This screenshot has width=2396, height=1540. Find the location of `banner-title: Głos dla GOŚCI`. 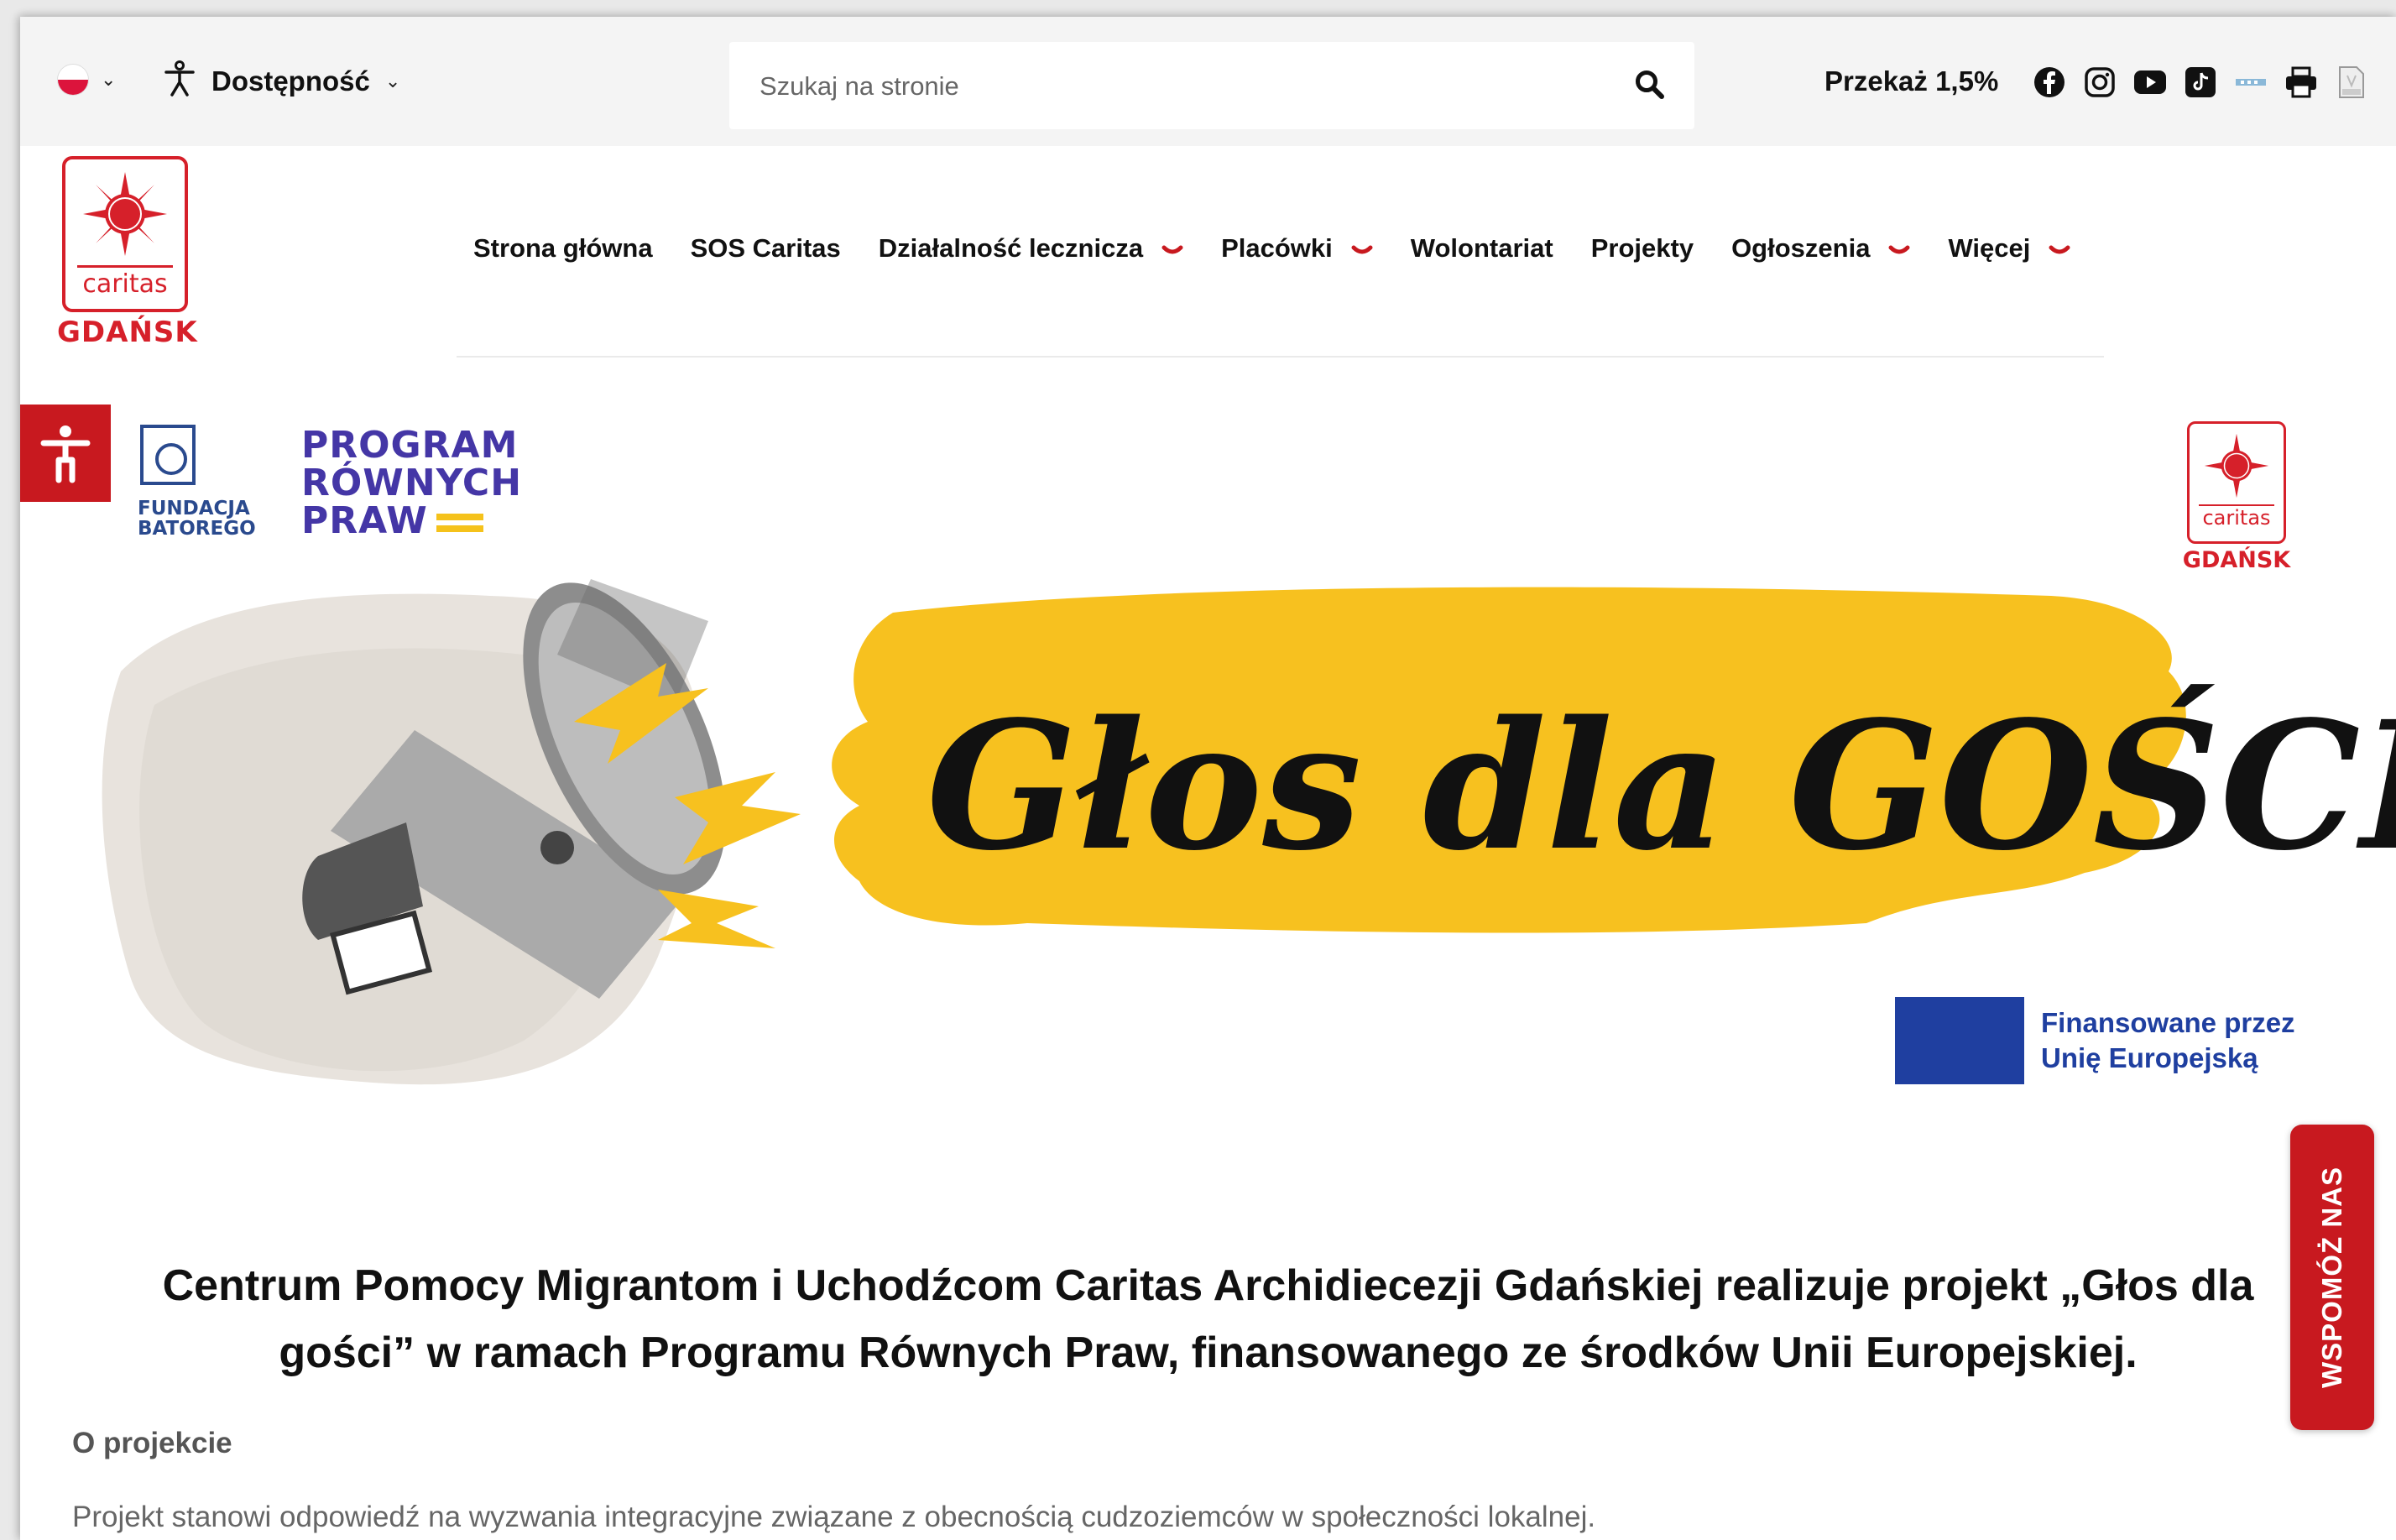

banner-title: Głos dla GOŚCI is located at coordinates (1661, 786).